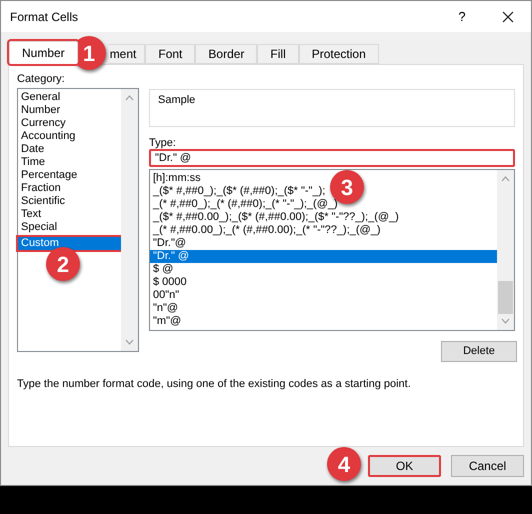 The height and width of the screenshot is (514, 532). What do you see at coordinates (69, 162) in the screenshot?
I see `category-item: Time` at bounding box center [69, 162].